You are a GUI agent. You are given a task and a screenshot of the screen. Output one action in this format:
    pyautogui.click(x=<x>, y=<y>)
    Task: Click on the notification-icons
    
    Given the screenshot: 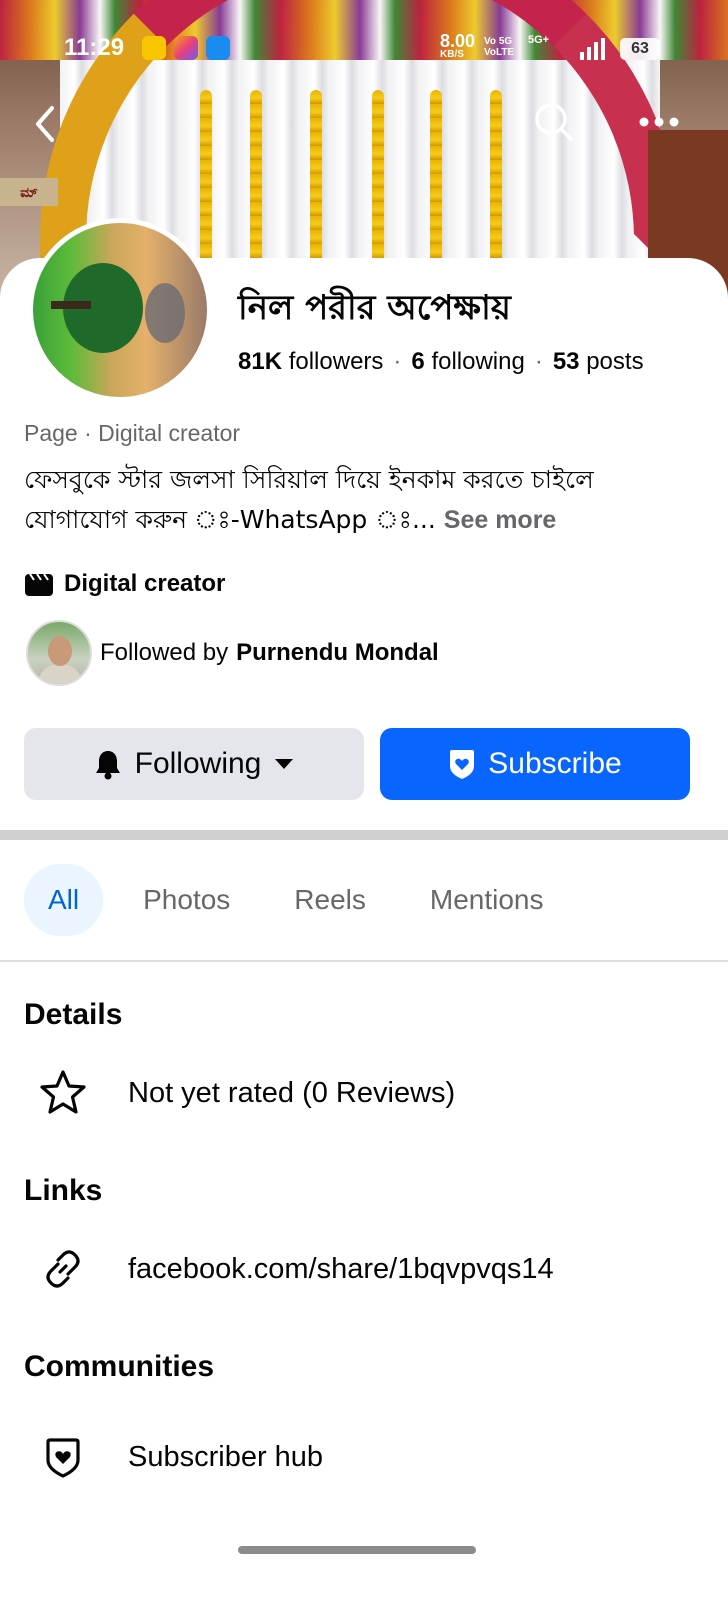 What is the action you would take?
    pyautogui.click(x=186, y=48)
    